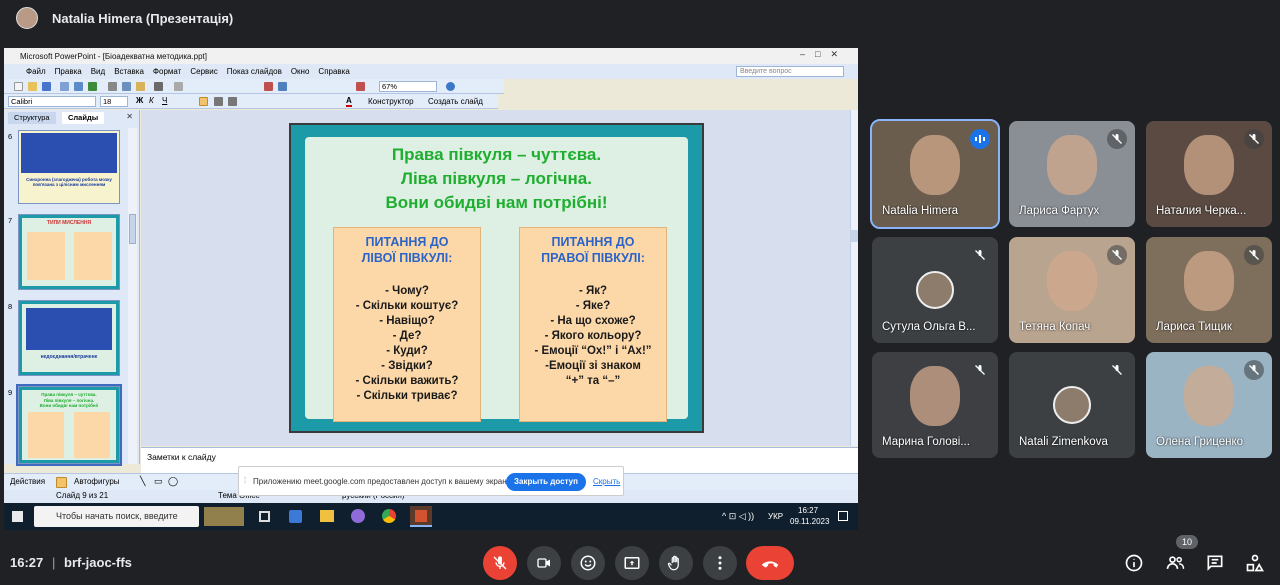  I want to click on tab-outline: Структура, so click(32, 118).